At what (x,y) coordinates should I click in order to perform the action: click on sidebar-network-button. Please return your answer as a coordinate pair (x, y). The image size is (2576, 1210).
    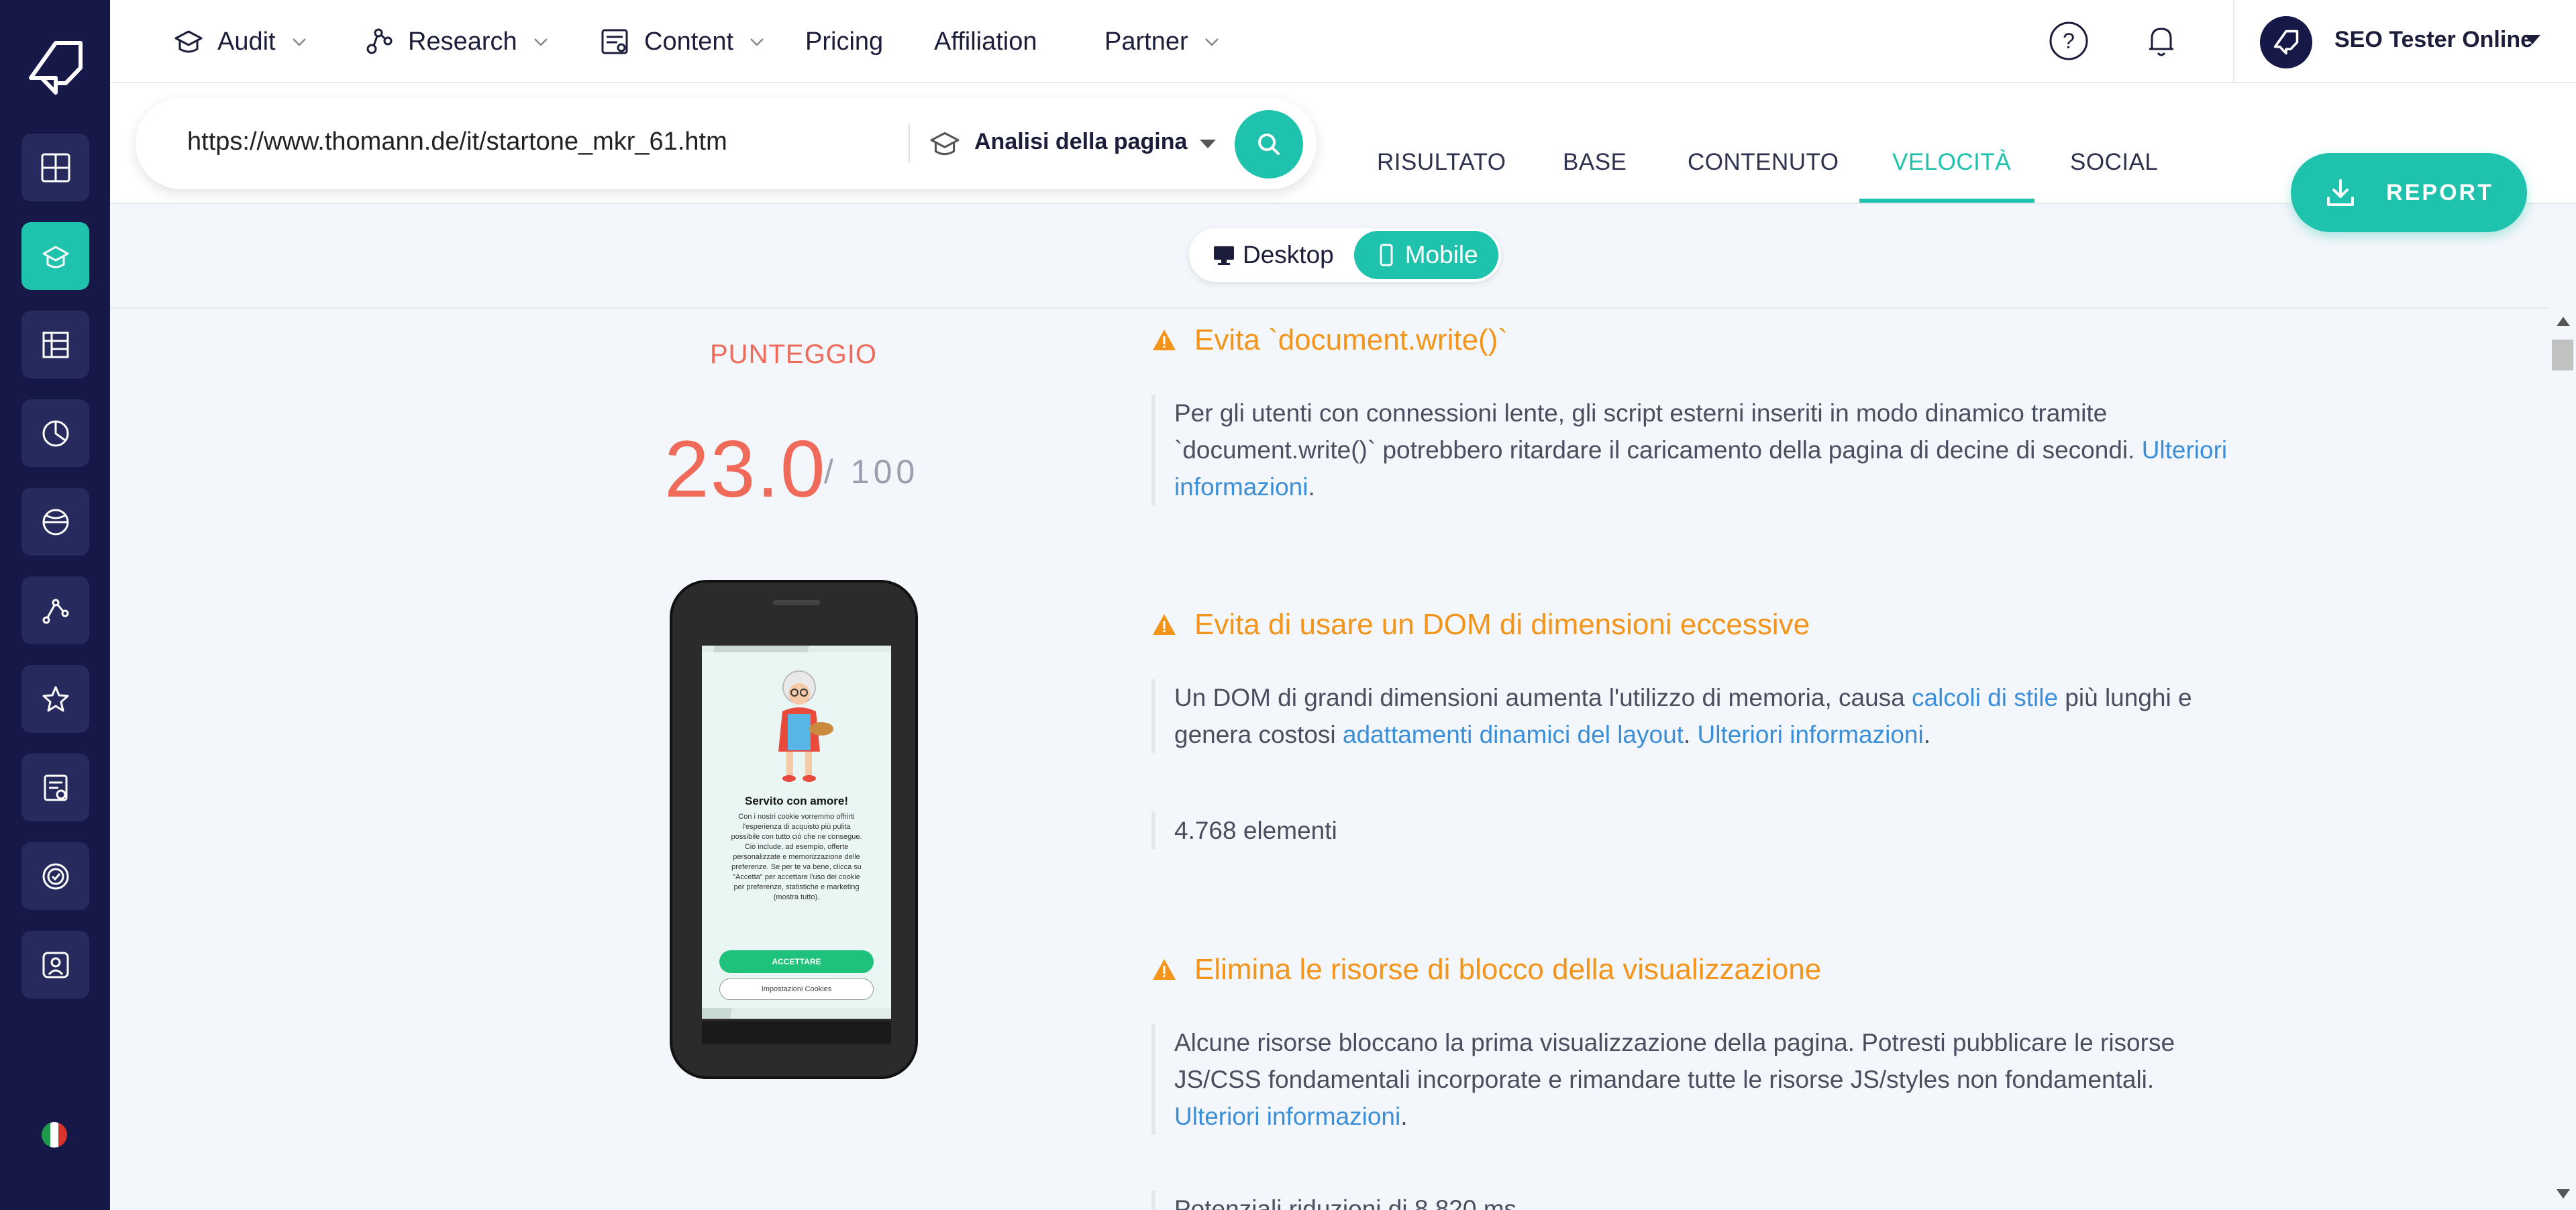
    Looking at the image, I should click on (55, 610).